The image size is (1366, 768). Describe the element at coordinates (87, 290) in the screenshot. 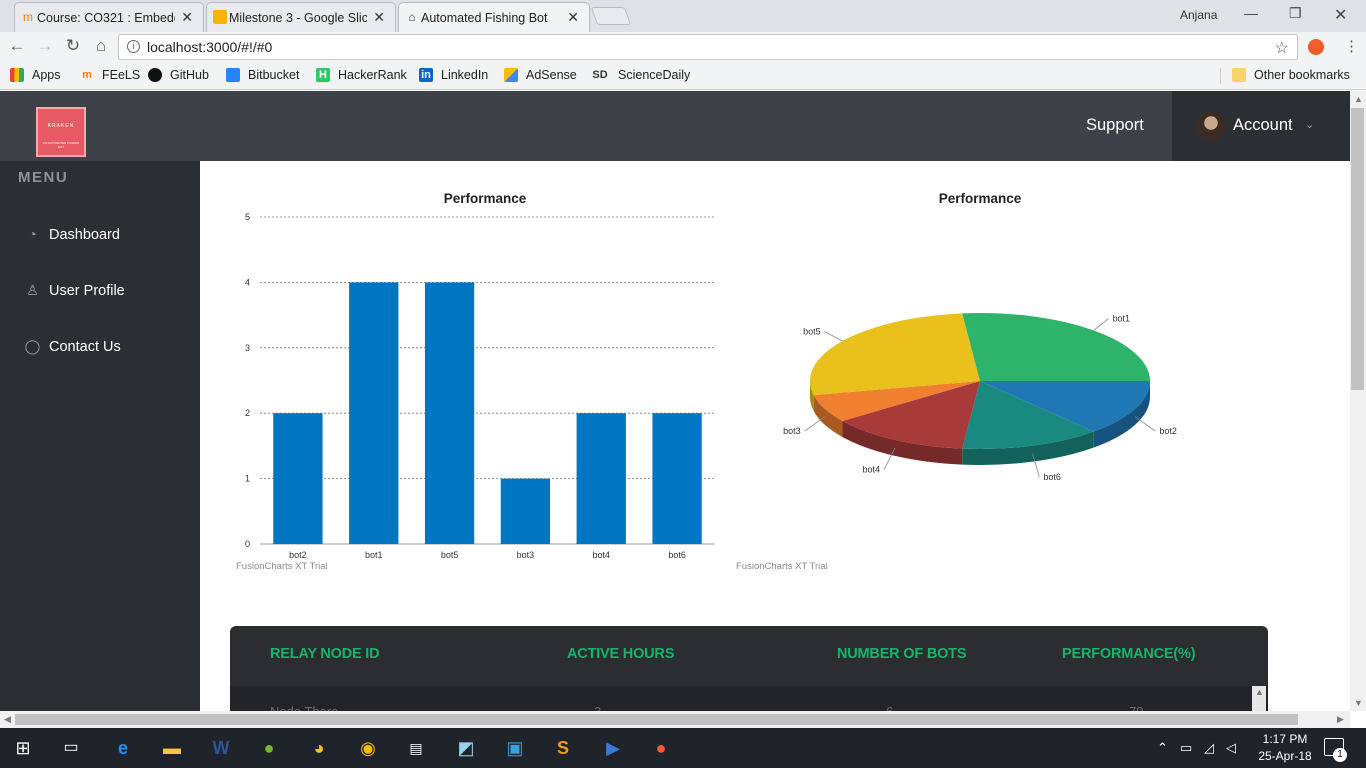

I see `sidebar-item-label: User Profile` at that location.